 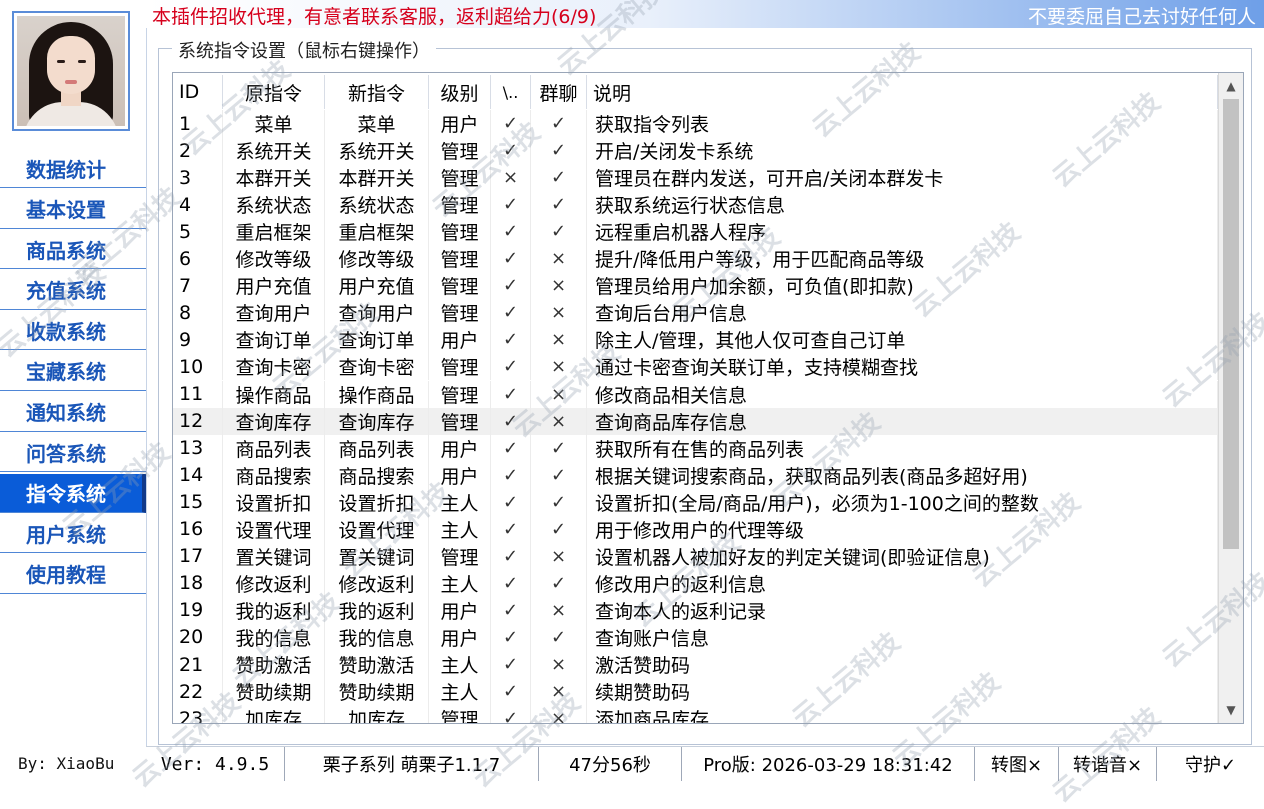 What do you see at coordinates (66, 763) in the screenshot?
I see `byline: By: XiaoBu` at bounding box center [66, 763].